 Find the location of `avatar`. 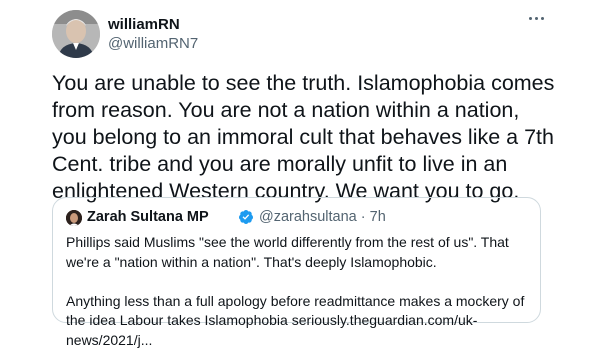

avatar is located at coordinates (76, 34).